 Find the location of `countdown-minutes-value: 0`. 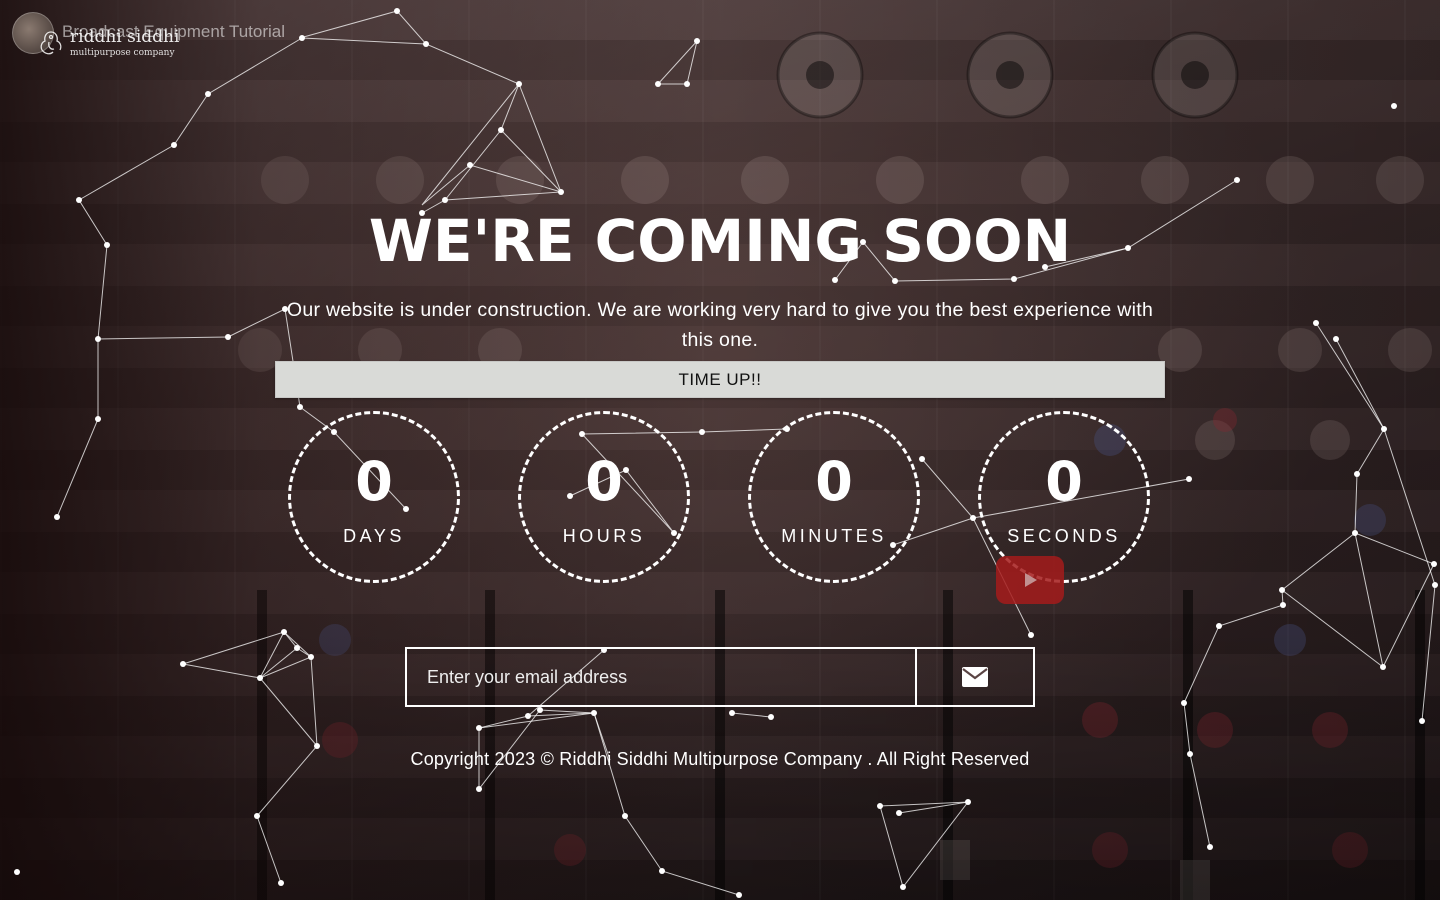

countdown-minutes-value: 0 is located at coordinates (834, 481).